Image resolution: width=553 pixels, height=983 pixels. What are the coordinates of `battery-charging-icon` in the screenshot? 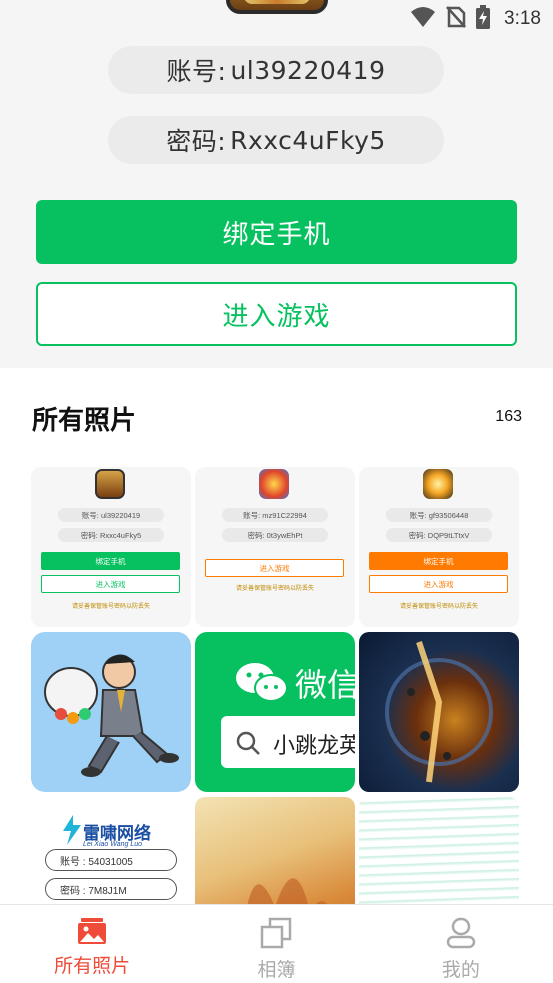 It's located at (483, 19).